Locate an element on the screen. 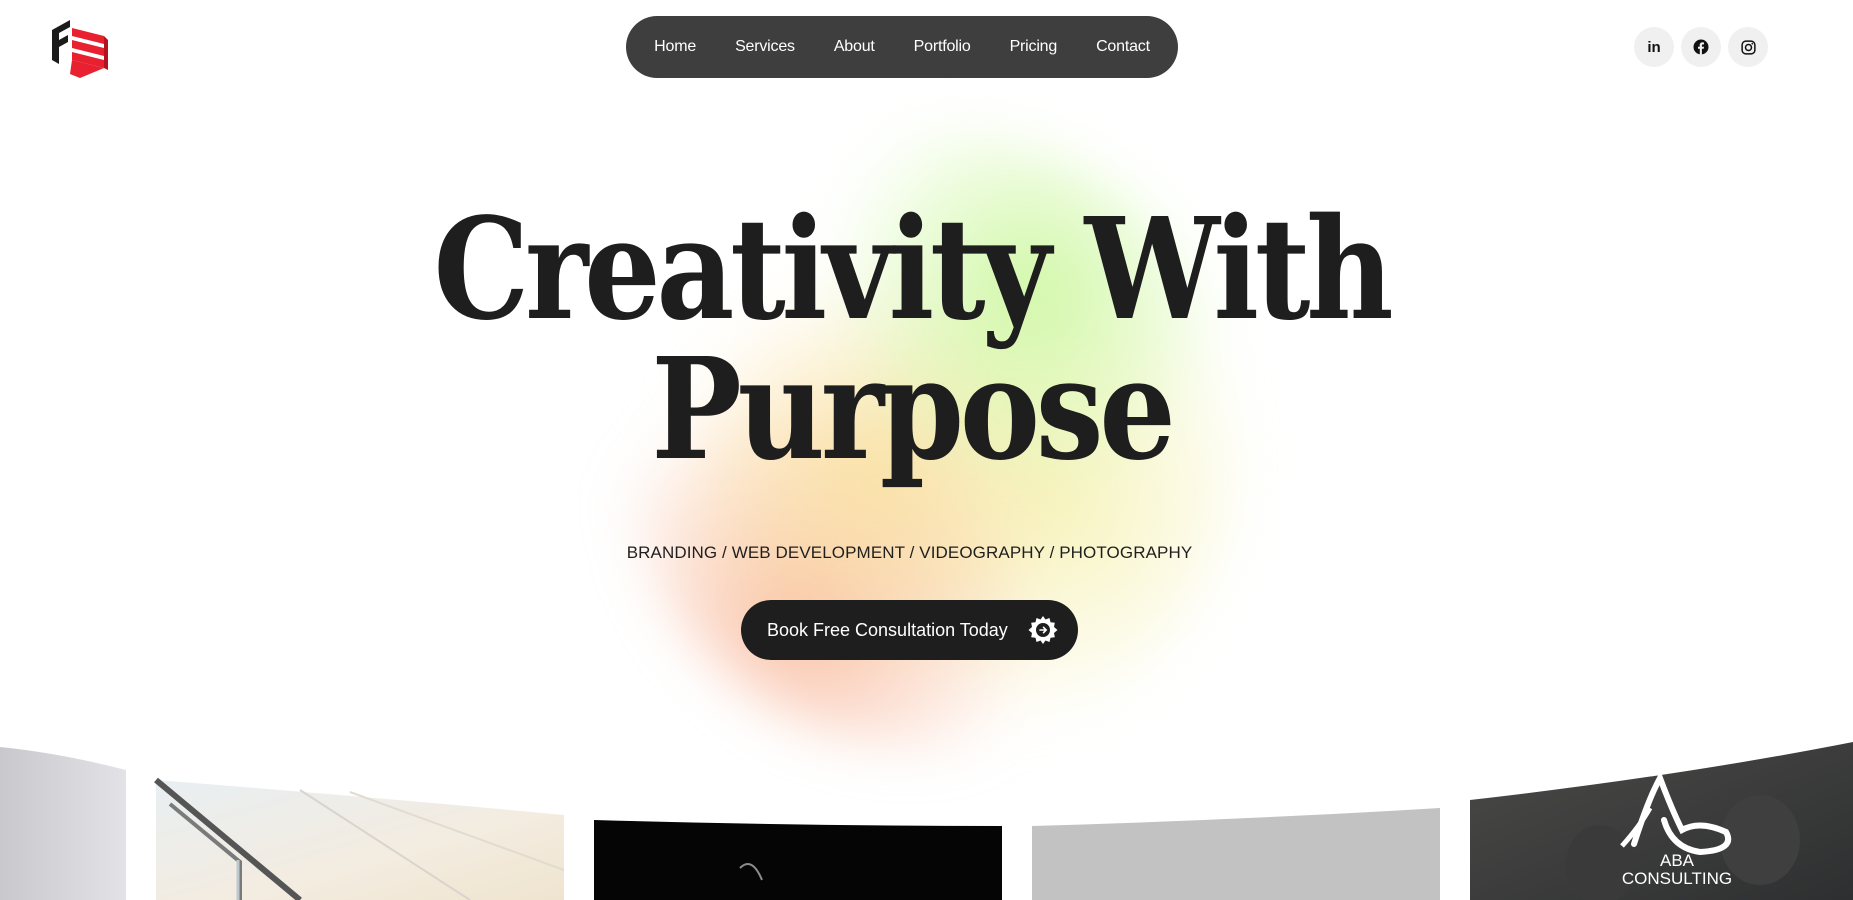 The image size is (1853, 900). hero-headline-line1: Creativity With is located at coordinates (913, 270).